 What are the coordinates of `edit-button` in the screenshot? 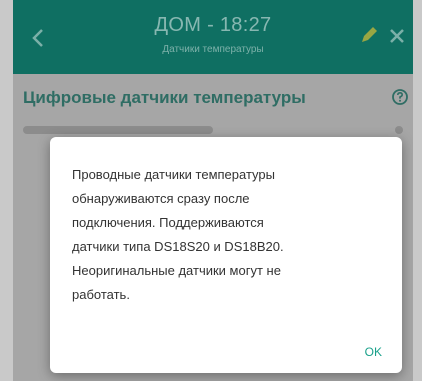 It's located at (369, 35).